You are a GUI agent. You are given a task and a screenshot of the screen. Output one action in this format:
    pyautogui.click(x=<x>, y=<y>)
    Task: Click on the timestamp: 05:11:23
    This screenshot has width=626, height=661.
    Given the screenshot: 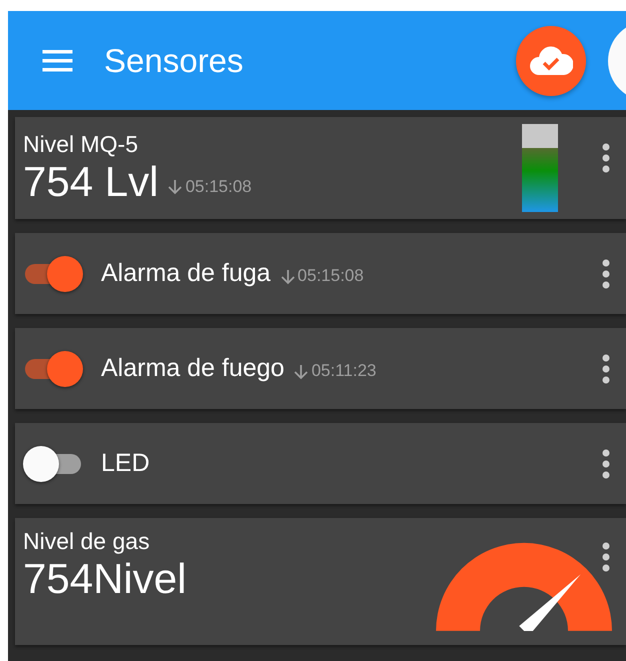 What is the action you would take?
    pyautogui.click(x=343, y=370)
    